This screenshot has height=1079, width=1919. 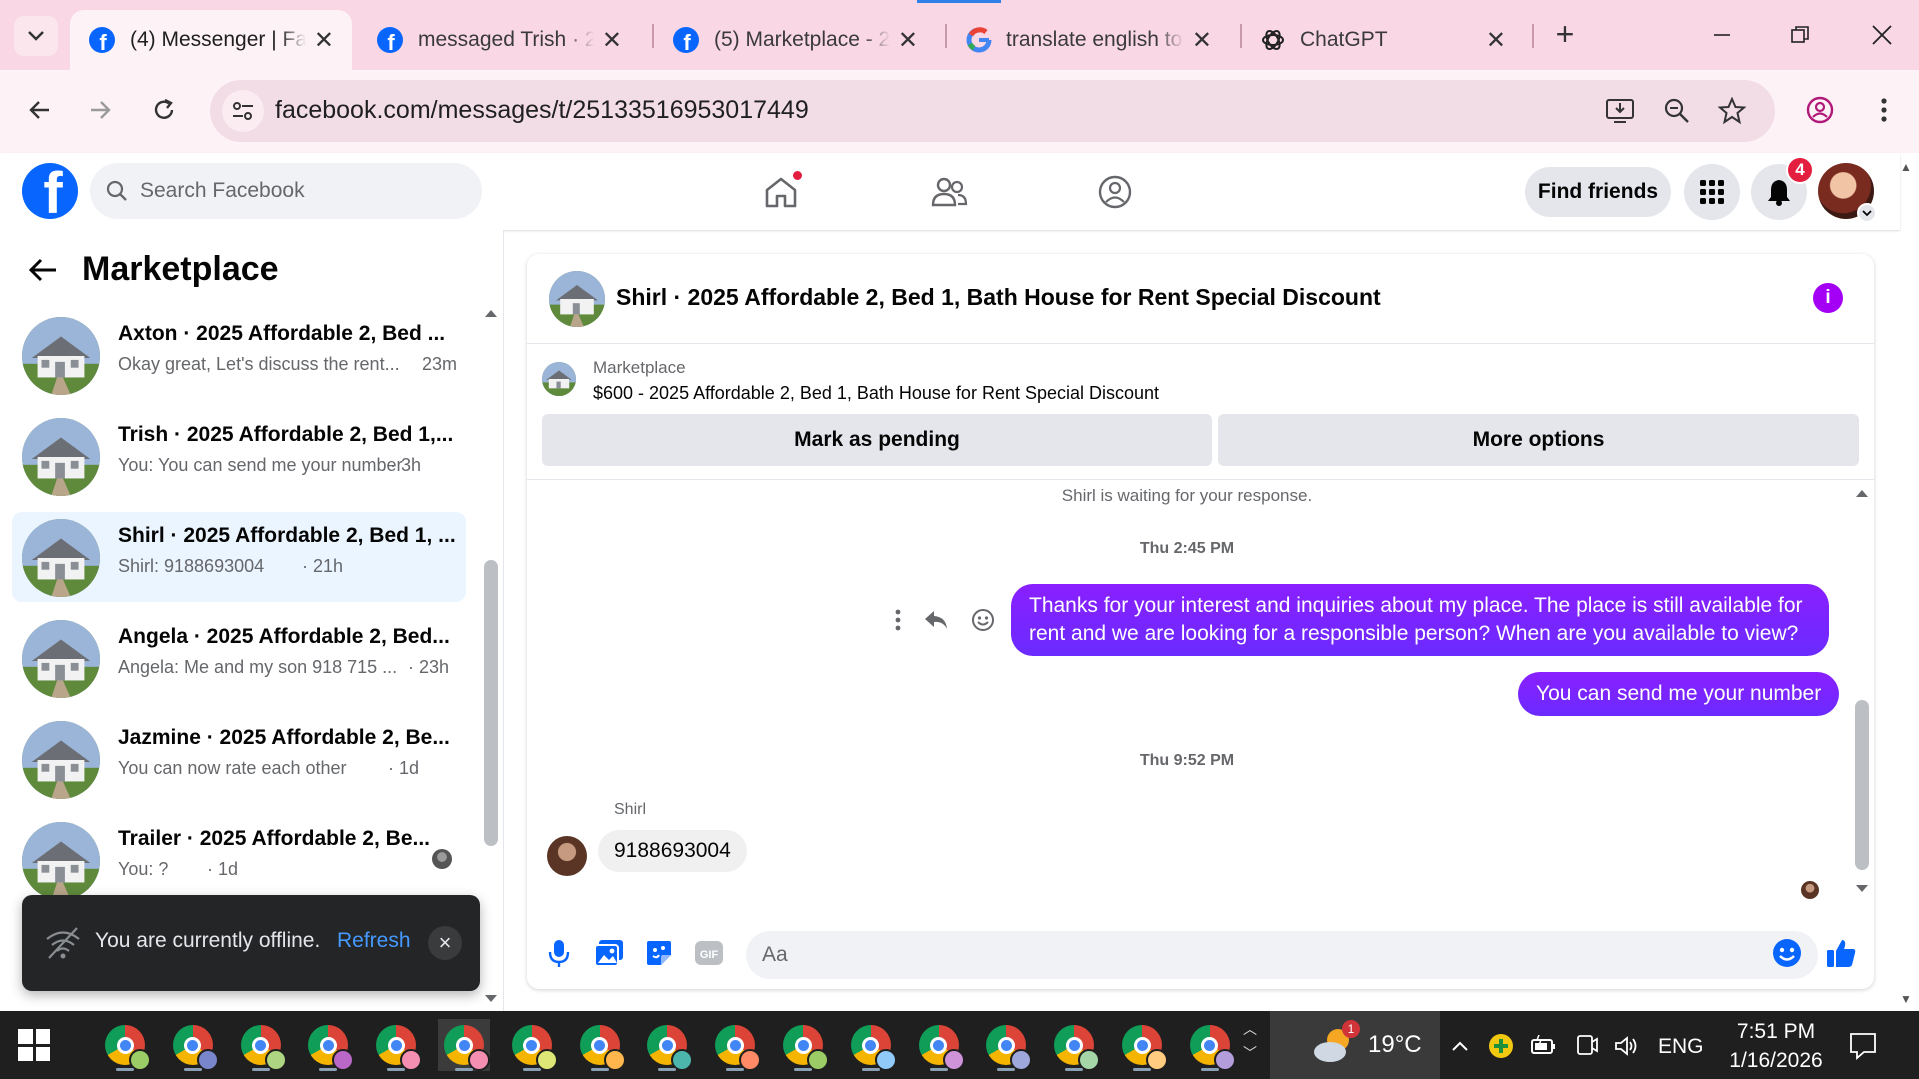 I want to click on outgoing-message: You can send me your number, so click(x=1679, y=694).